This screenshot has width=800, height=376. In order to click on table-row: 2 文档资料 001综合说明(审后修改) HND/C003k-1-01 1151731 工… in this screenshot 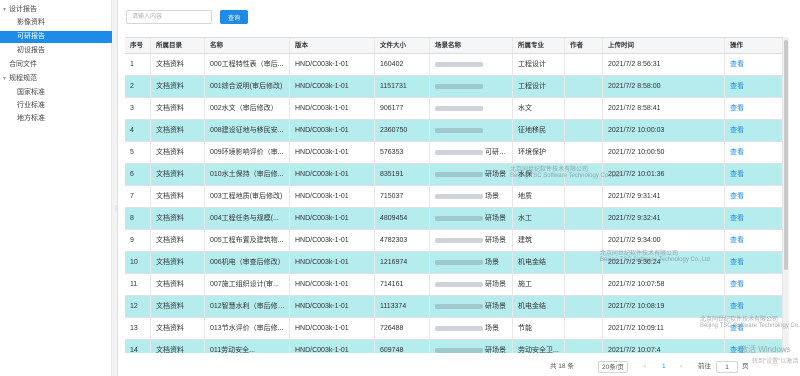, I will do `click(454, 87)`.